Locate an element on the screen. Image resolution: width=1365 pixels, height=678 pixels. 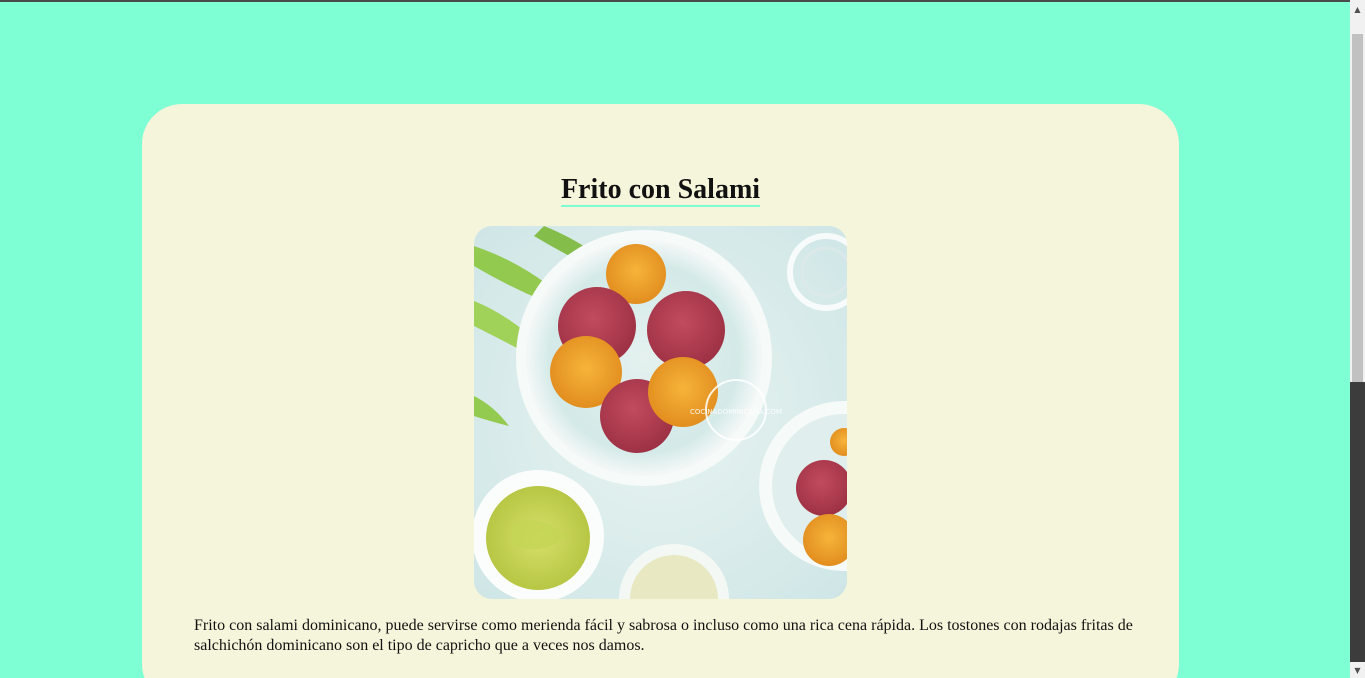
photo-watermark: COCINADOMINICANA.COM is located at coordinates (736, 412).